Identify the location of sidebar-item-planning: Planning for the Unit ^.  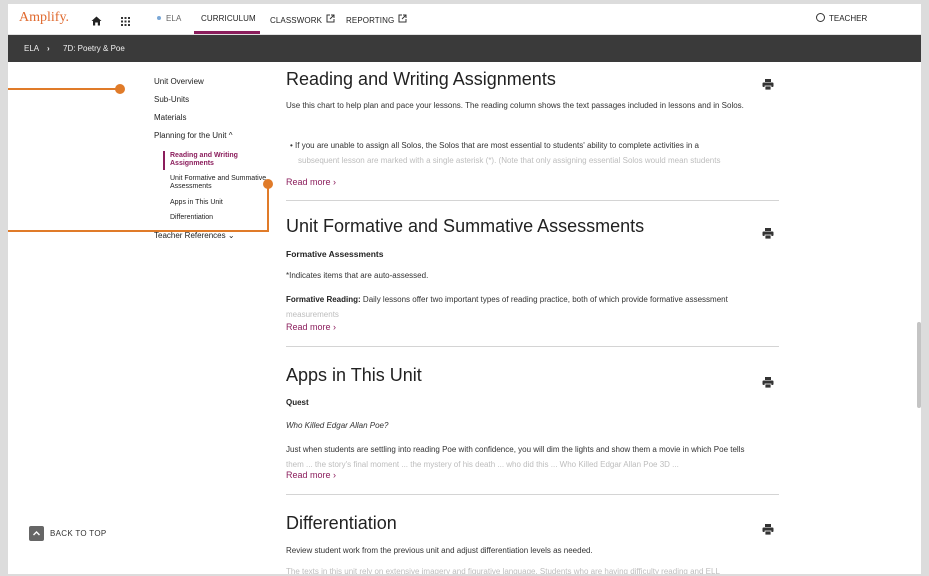
(193, 135).